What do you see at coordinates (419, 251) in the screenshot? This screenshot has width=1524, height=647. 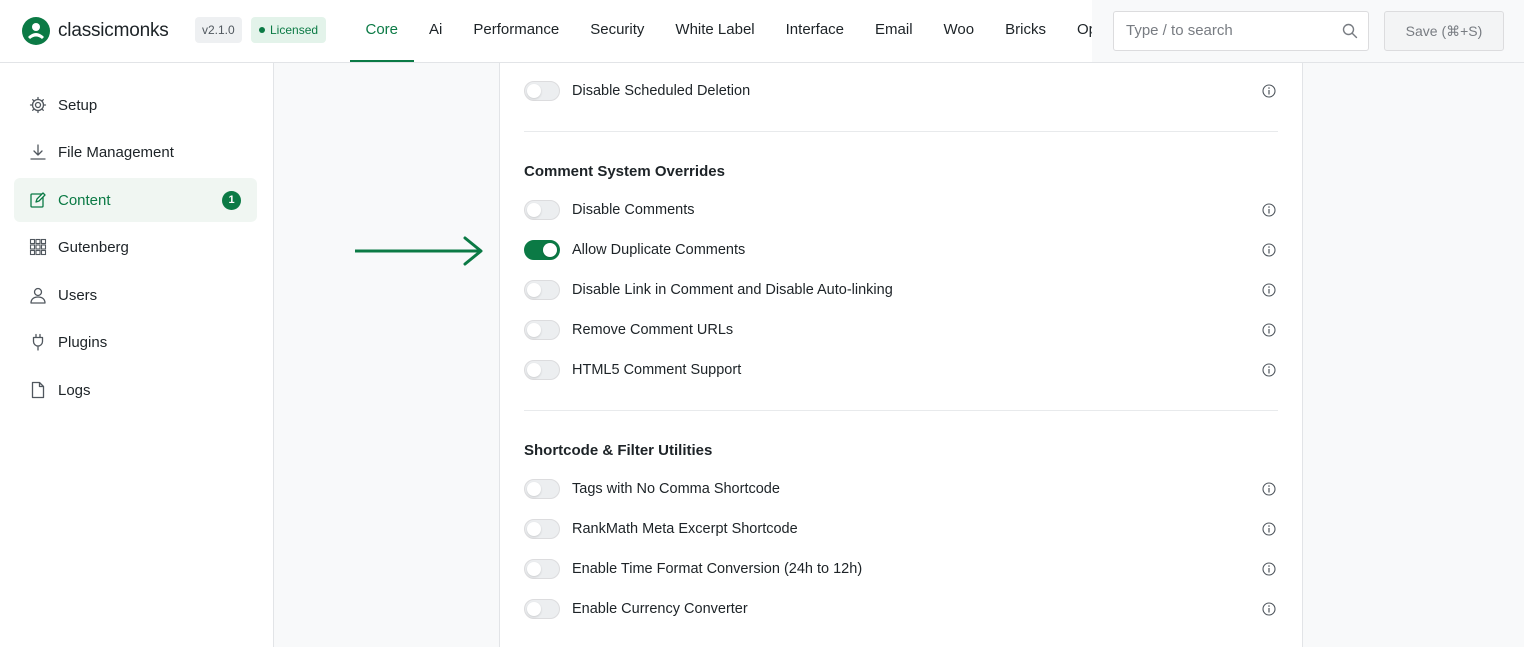 I see `arrow-right-icon` at bounding box center [419, 251].